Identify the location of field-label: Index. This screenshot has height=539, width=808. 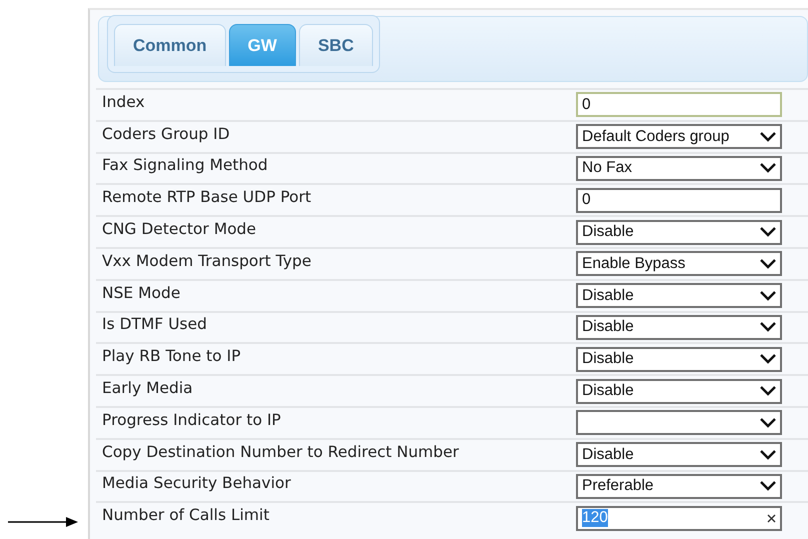
(123, 101).